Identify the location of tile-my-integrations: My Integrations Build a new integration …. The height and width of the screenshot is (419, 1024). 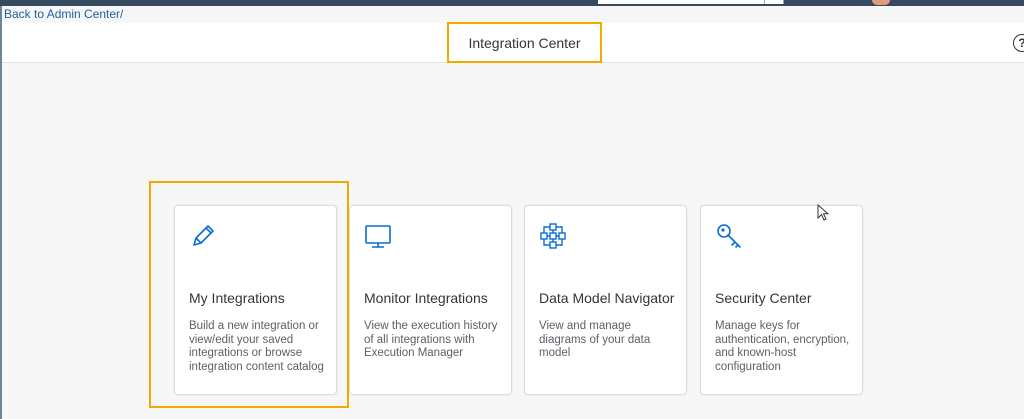
(255, 300).